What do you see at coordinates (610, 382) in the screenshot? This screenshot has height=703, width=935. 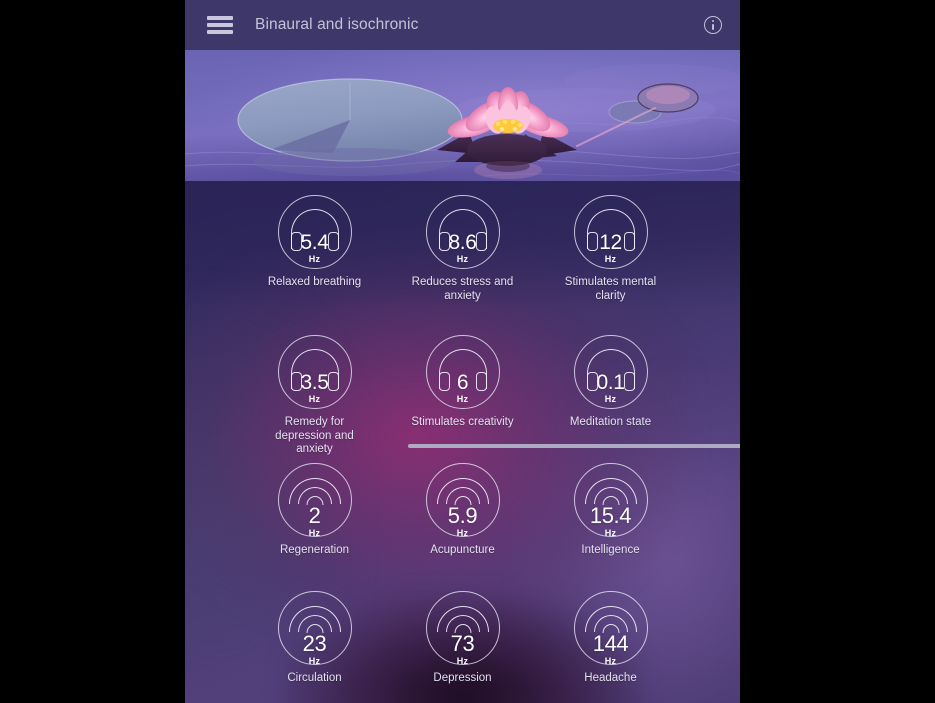 I see `frequency-value: 0.1` at bounding box center [610, 382].